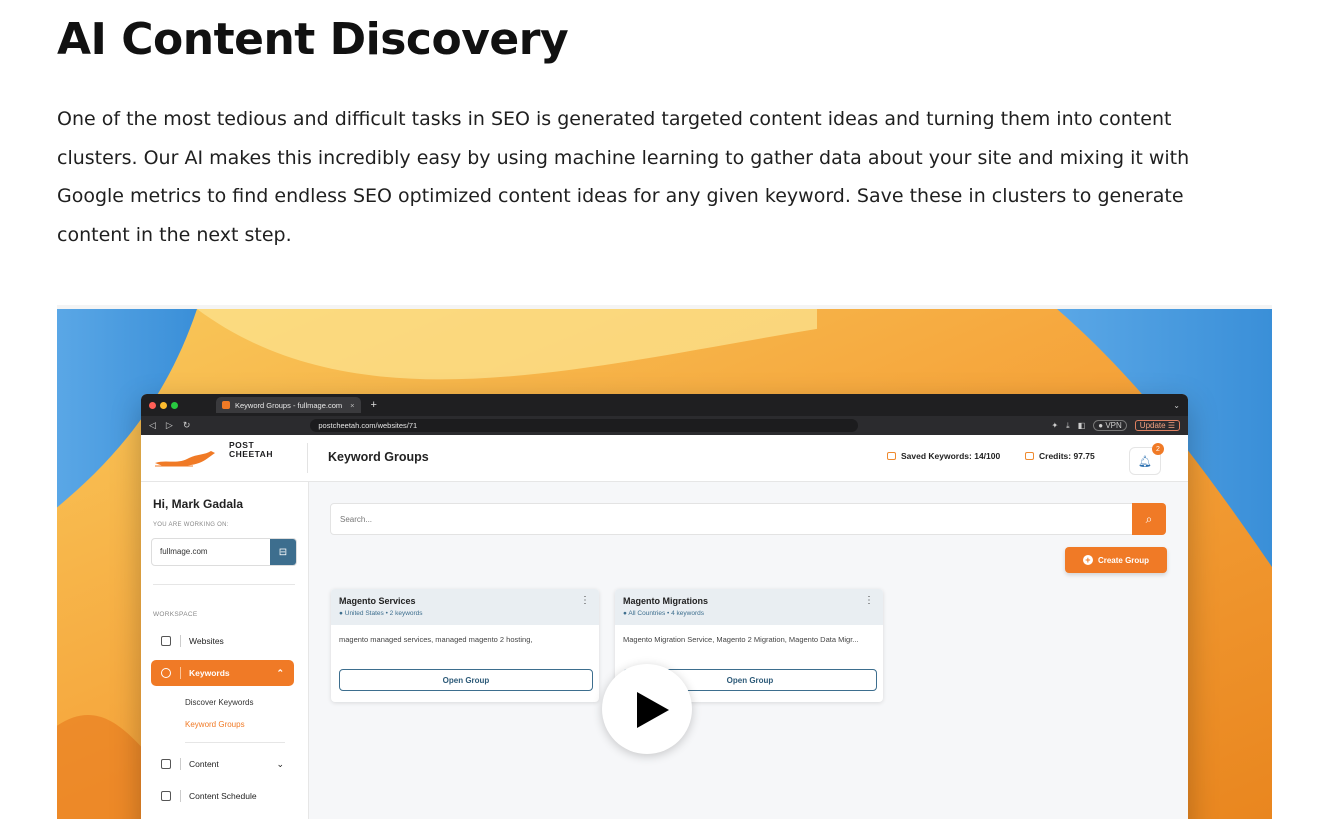 The height and width of the screenshot is (819, 1344). I want to click on sidebar-item-websites: Websites, so click(222, 641).